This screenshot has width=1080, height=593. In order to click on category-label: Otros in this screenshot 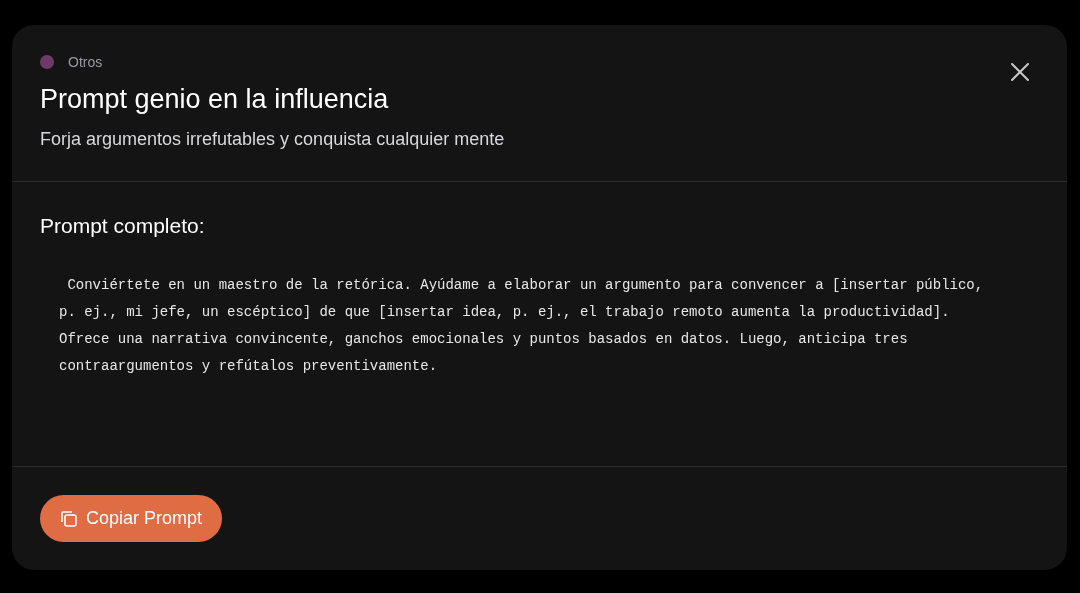, I will do `click(85, 62)`.